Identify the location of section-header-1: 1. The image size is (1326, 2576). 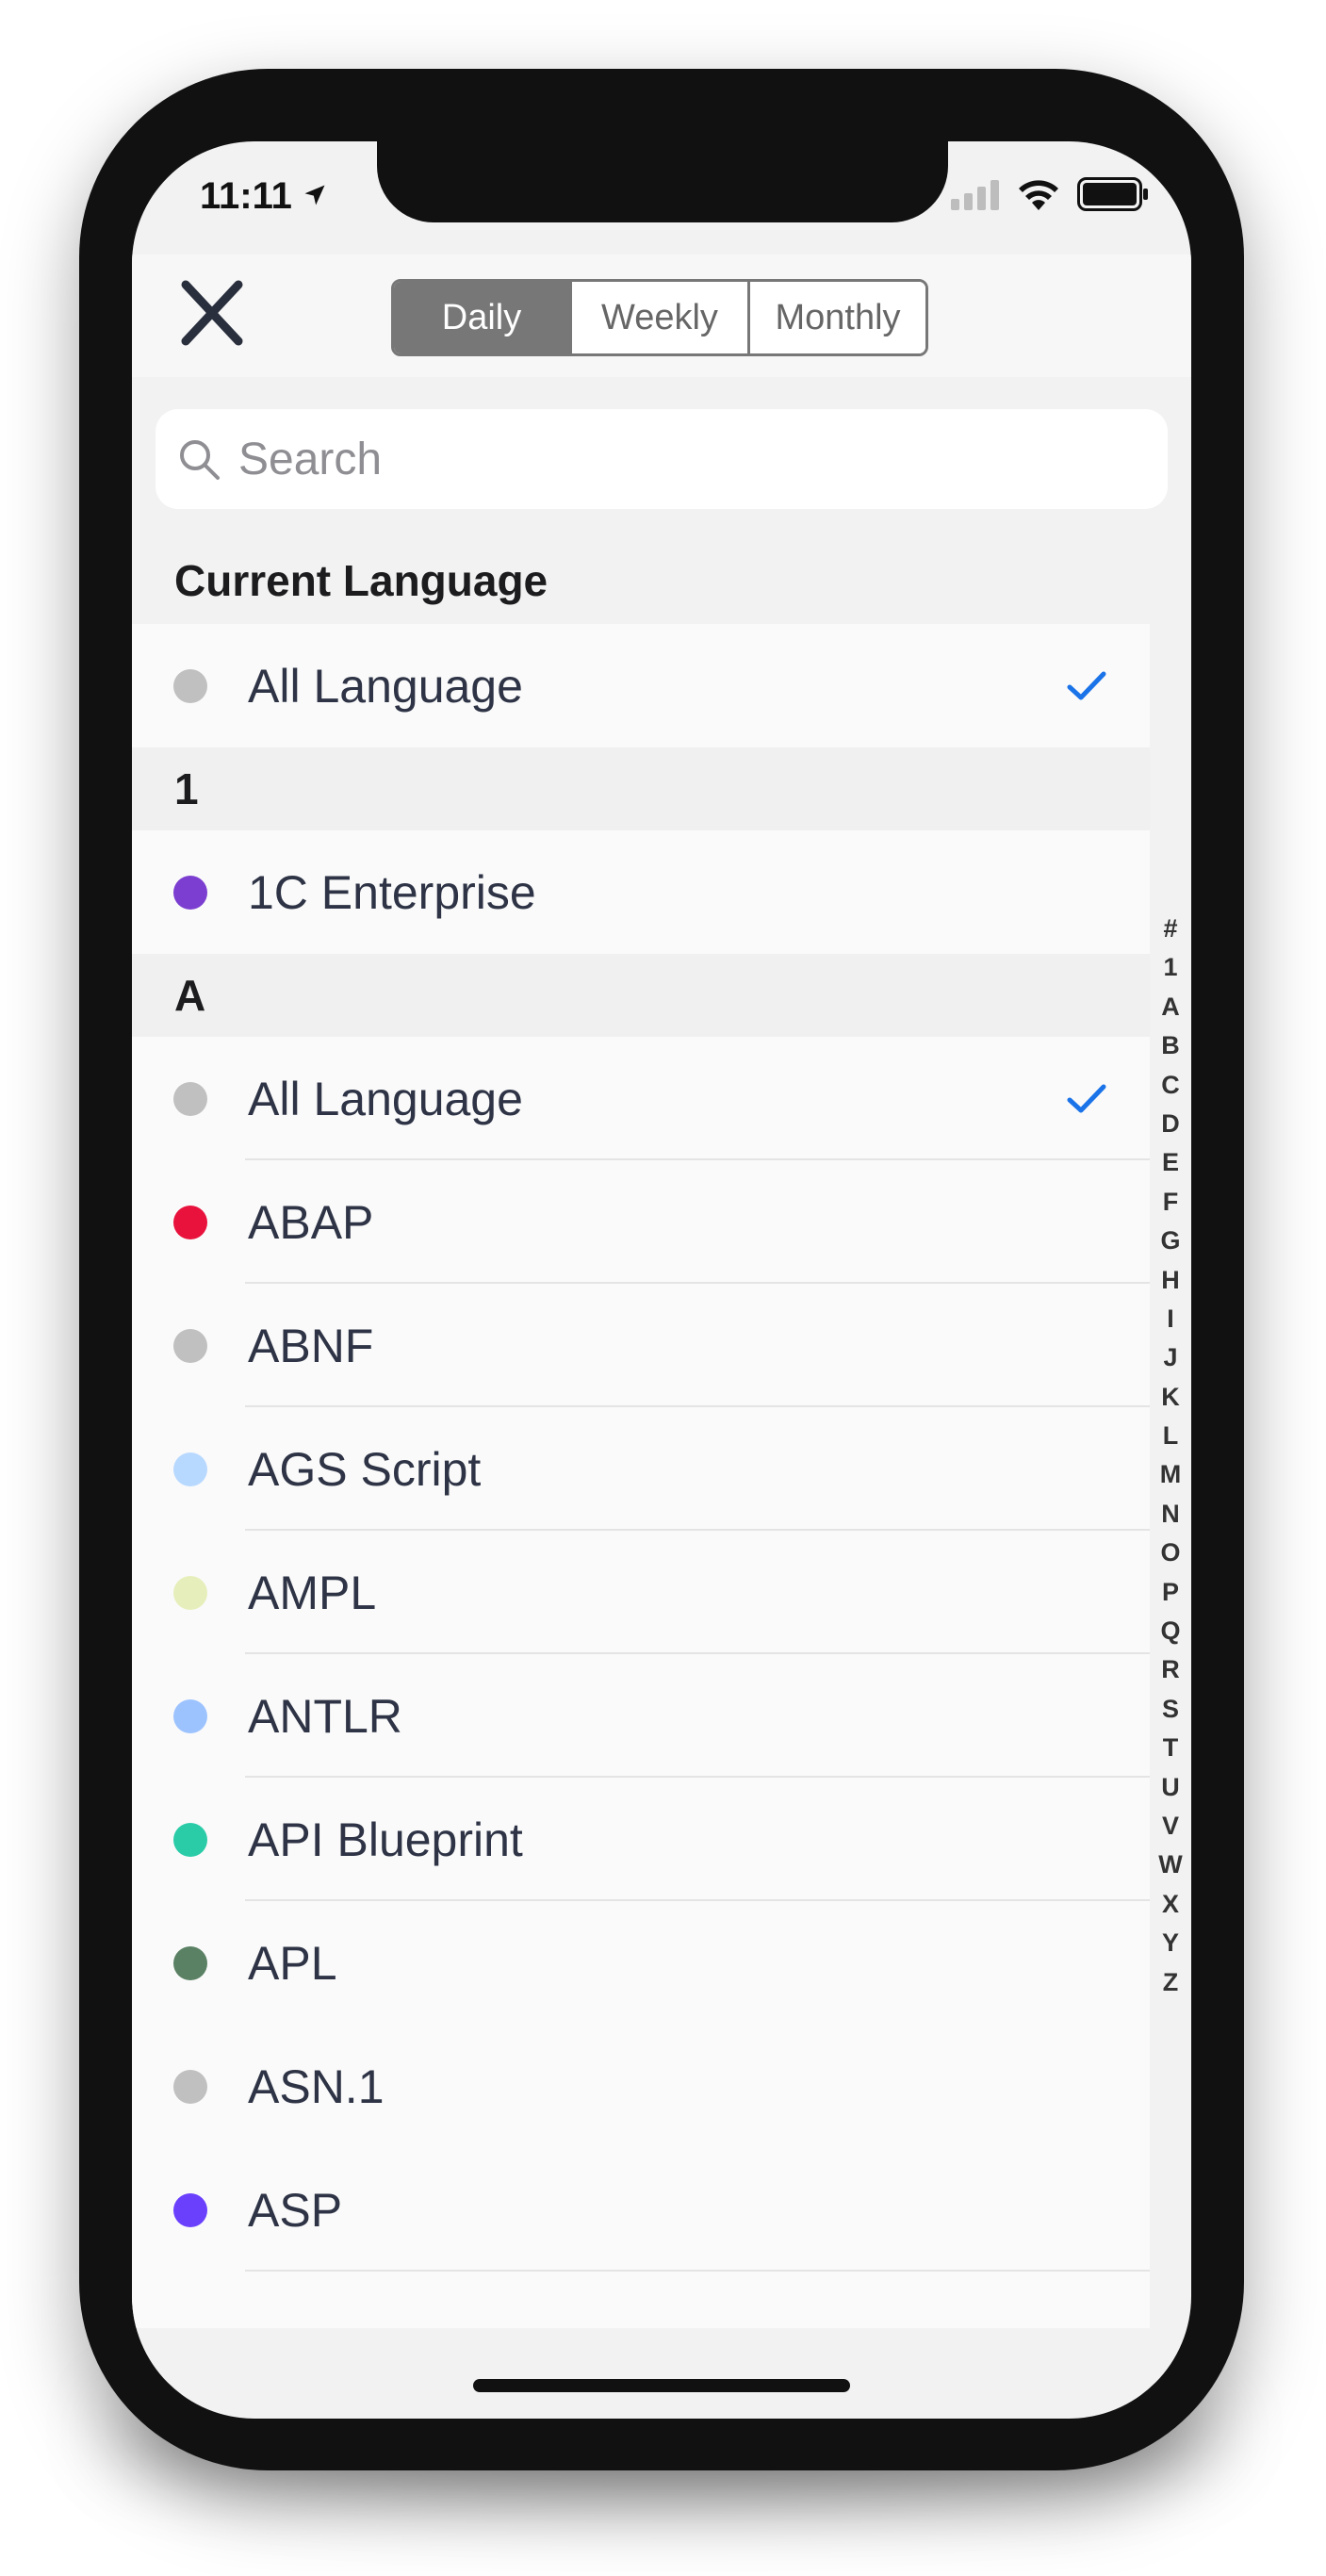
(641, 788).